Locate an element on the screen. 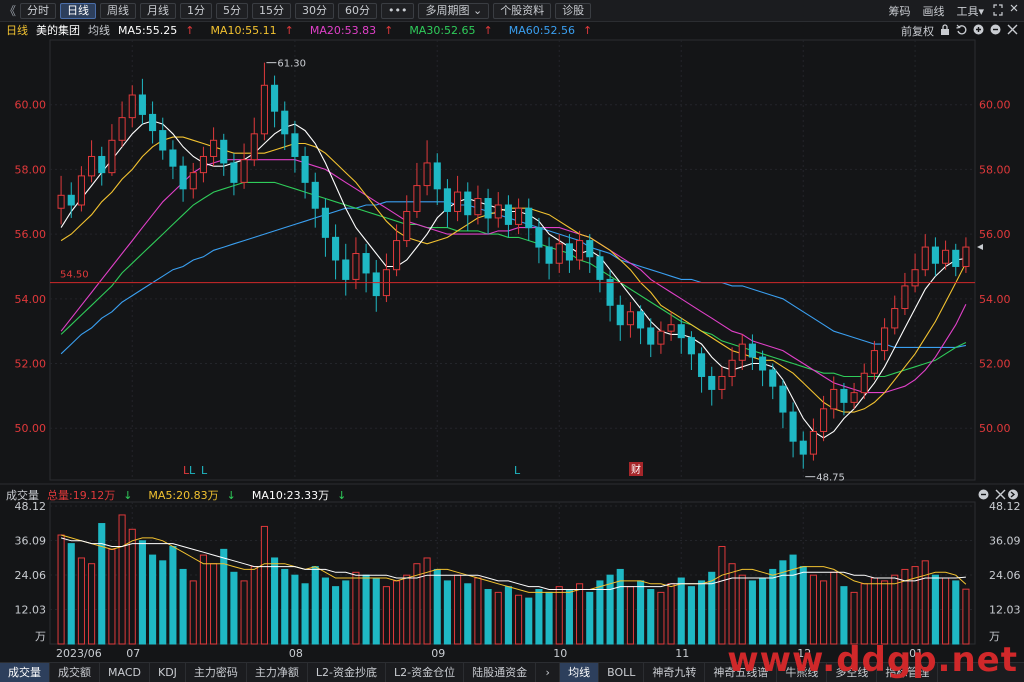  tab-ma: 均线 is located at coordinates (580, 672).